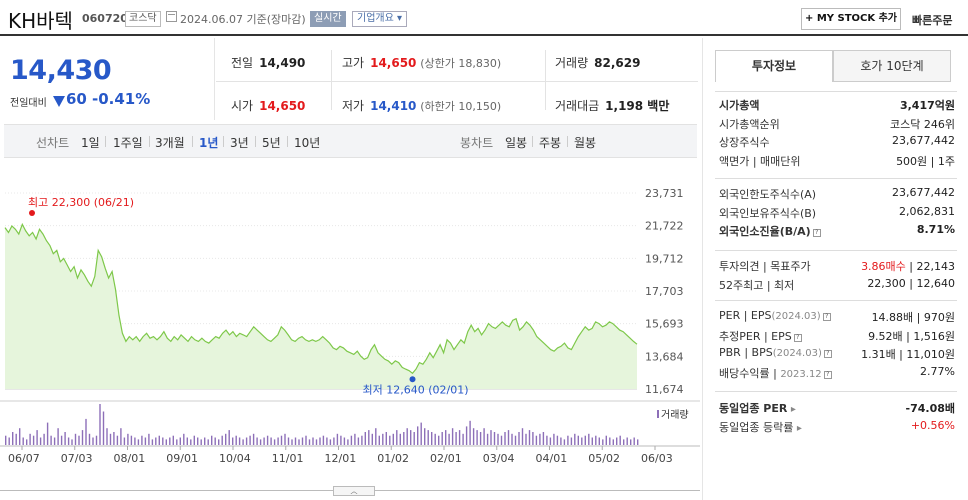 The image size is (968, 500). What do you see at coordinates (208, 142) in the screenshot?
I see `period-1y: 1년` at bounding box center [208, 142].